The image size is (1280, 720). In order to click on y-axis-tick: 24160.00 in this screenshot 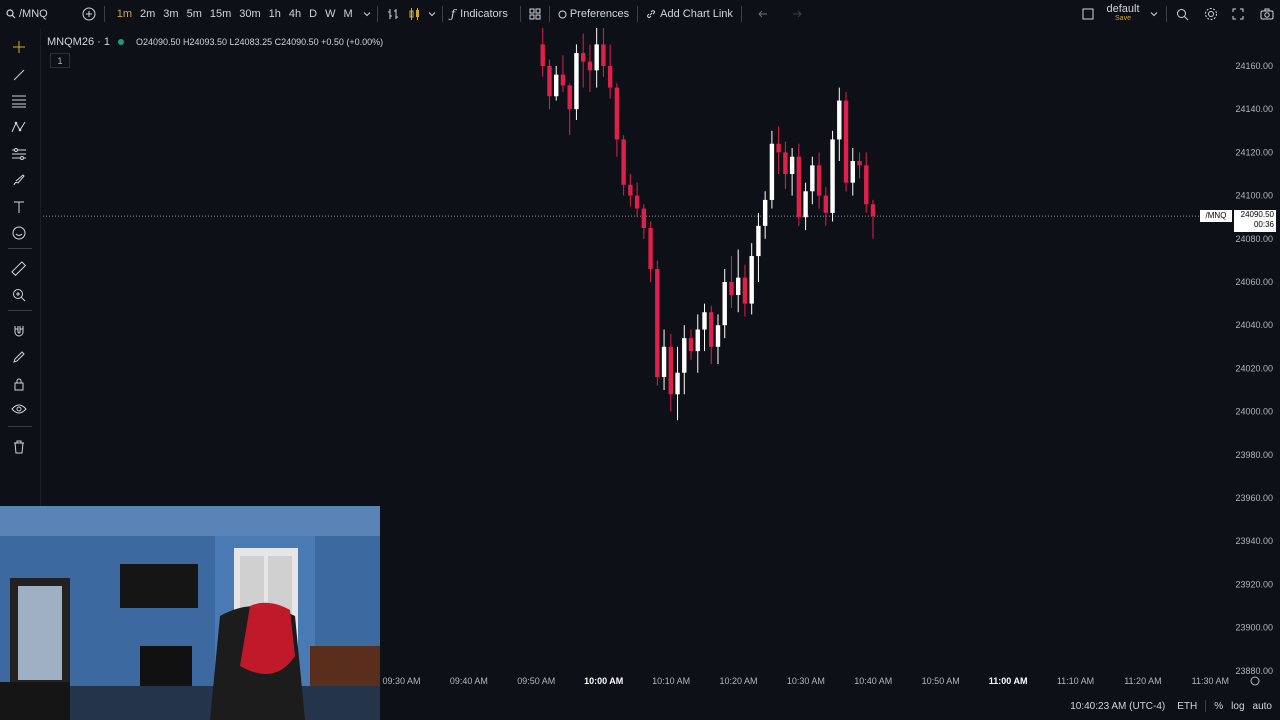, I will do `click(1254, 66)`.